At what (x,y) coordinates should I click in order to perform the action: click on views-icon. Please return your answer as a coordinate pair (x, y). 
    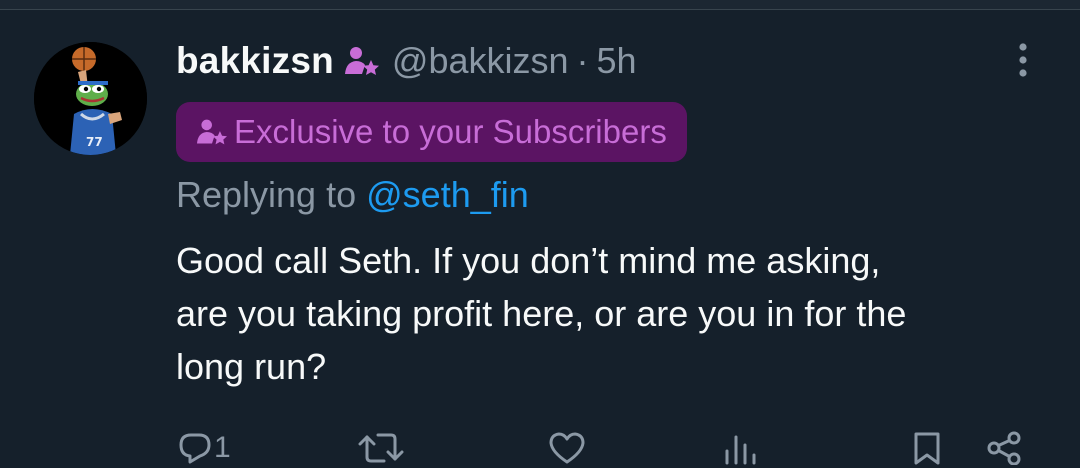
    Looking at the image, I should click on (740, 450).